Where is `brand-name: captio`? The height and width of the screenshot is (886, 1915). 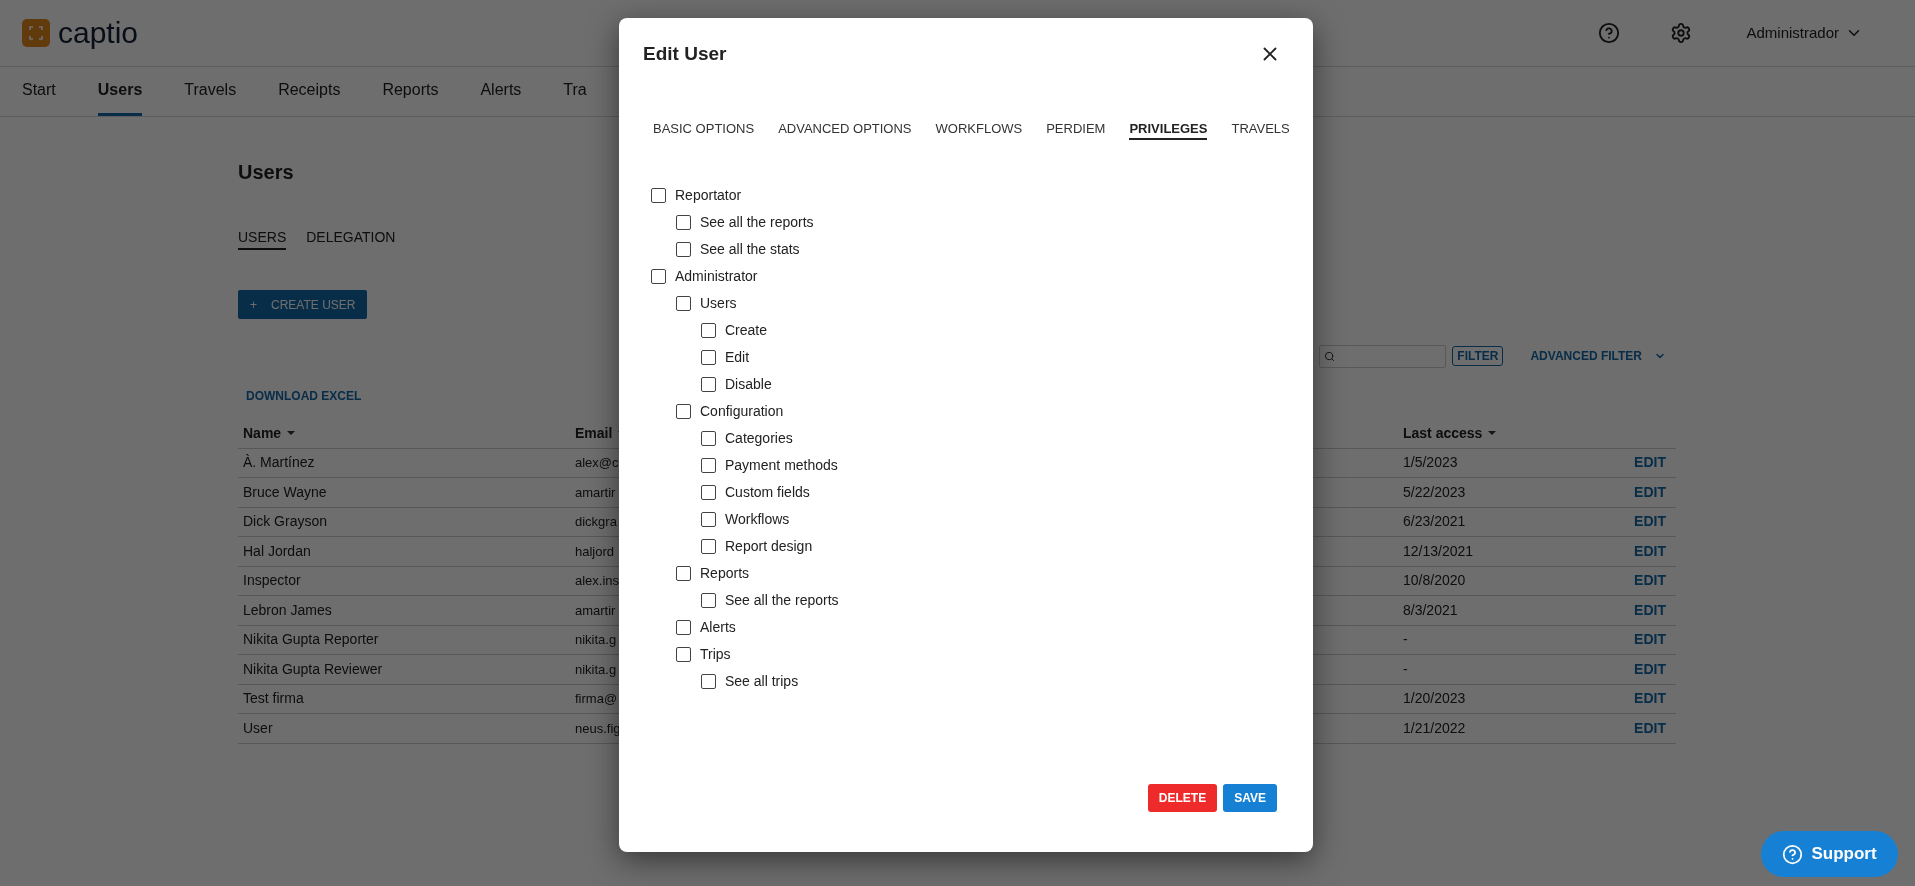 brand-name: captio is located at coordinates (98, 33).